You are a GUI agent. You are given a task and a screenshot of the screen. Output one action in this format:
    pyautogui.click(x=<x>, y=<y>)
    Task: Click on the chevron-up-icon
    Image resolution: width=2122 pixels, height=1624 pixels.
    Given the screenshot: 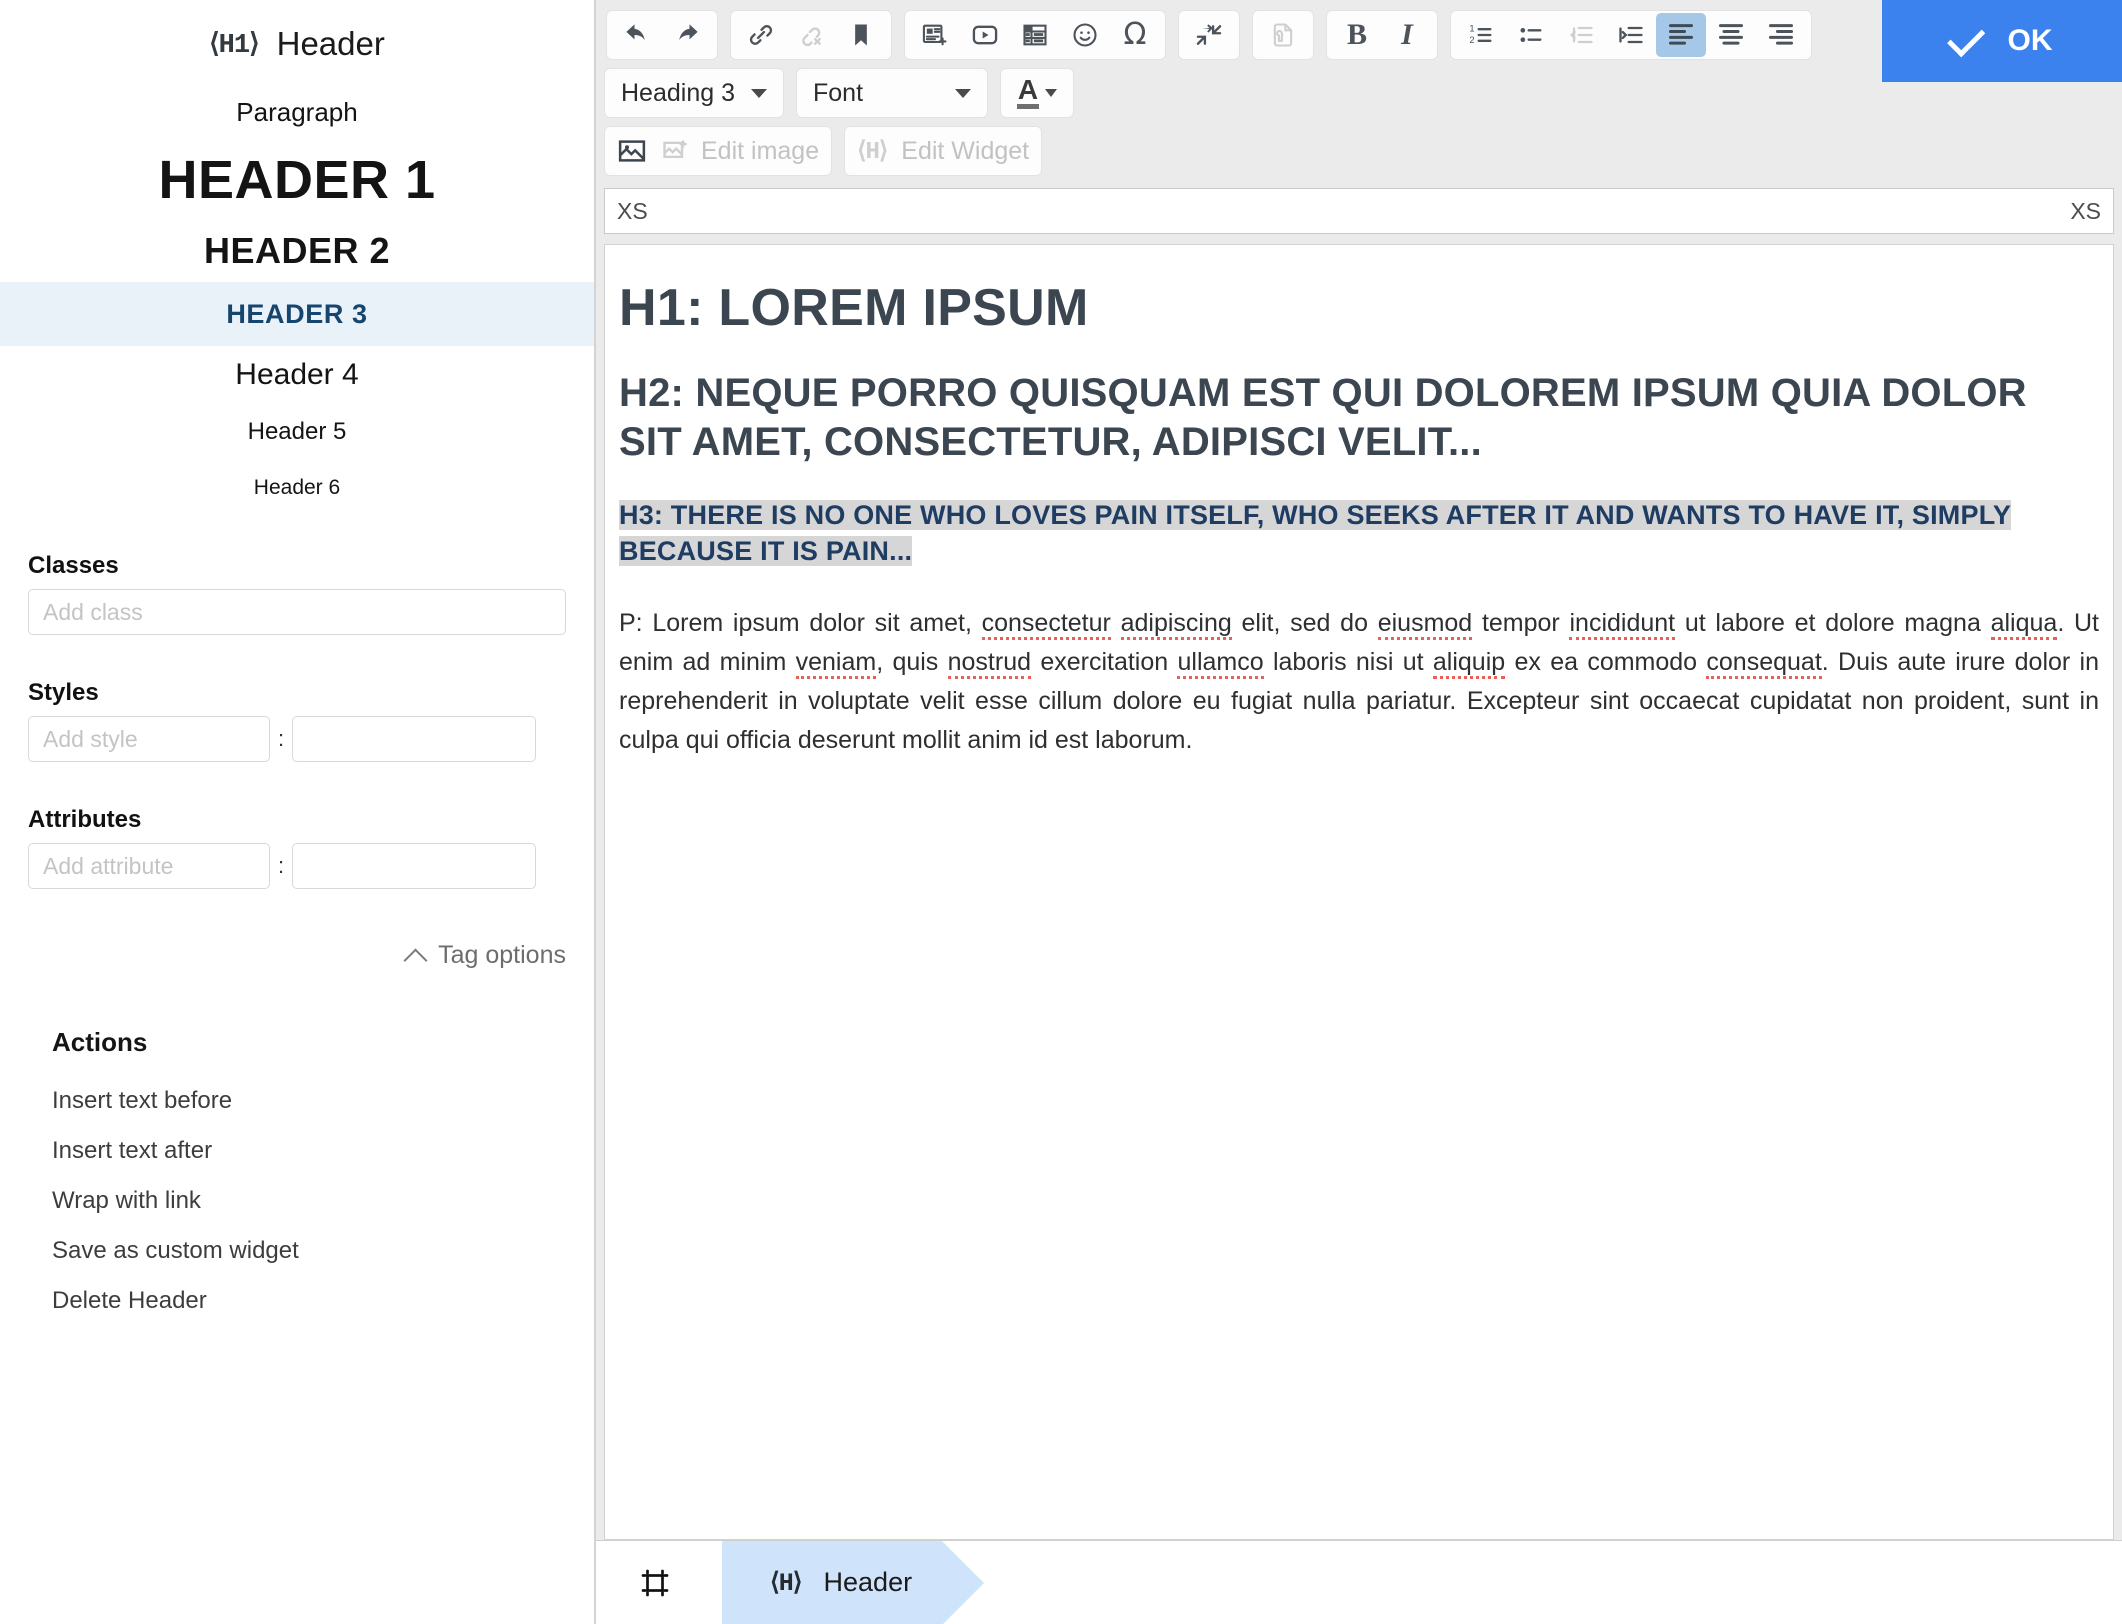 What is the action you would take?
    pyautogui.click(x=416, y=955)
    